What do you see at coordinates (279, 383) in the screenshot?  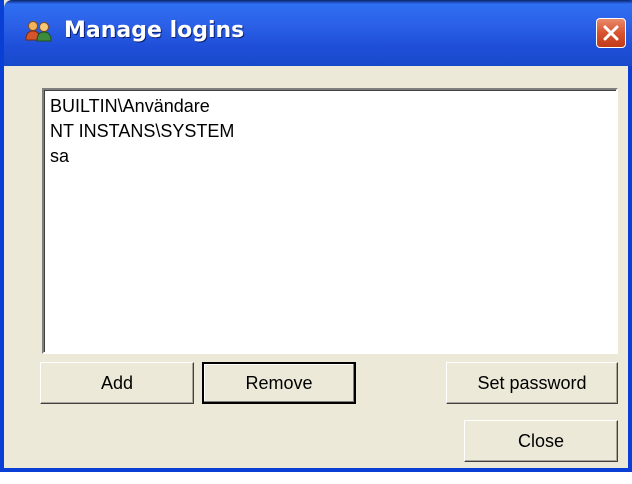 I see `remove-button: Remove` at bounding box center [279, 383].